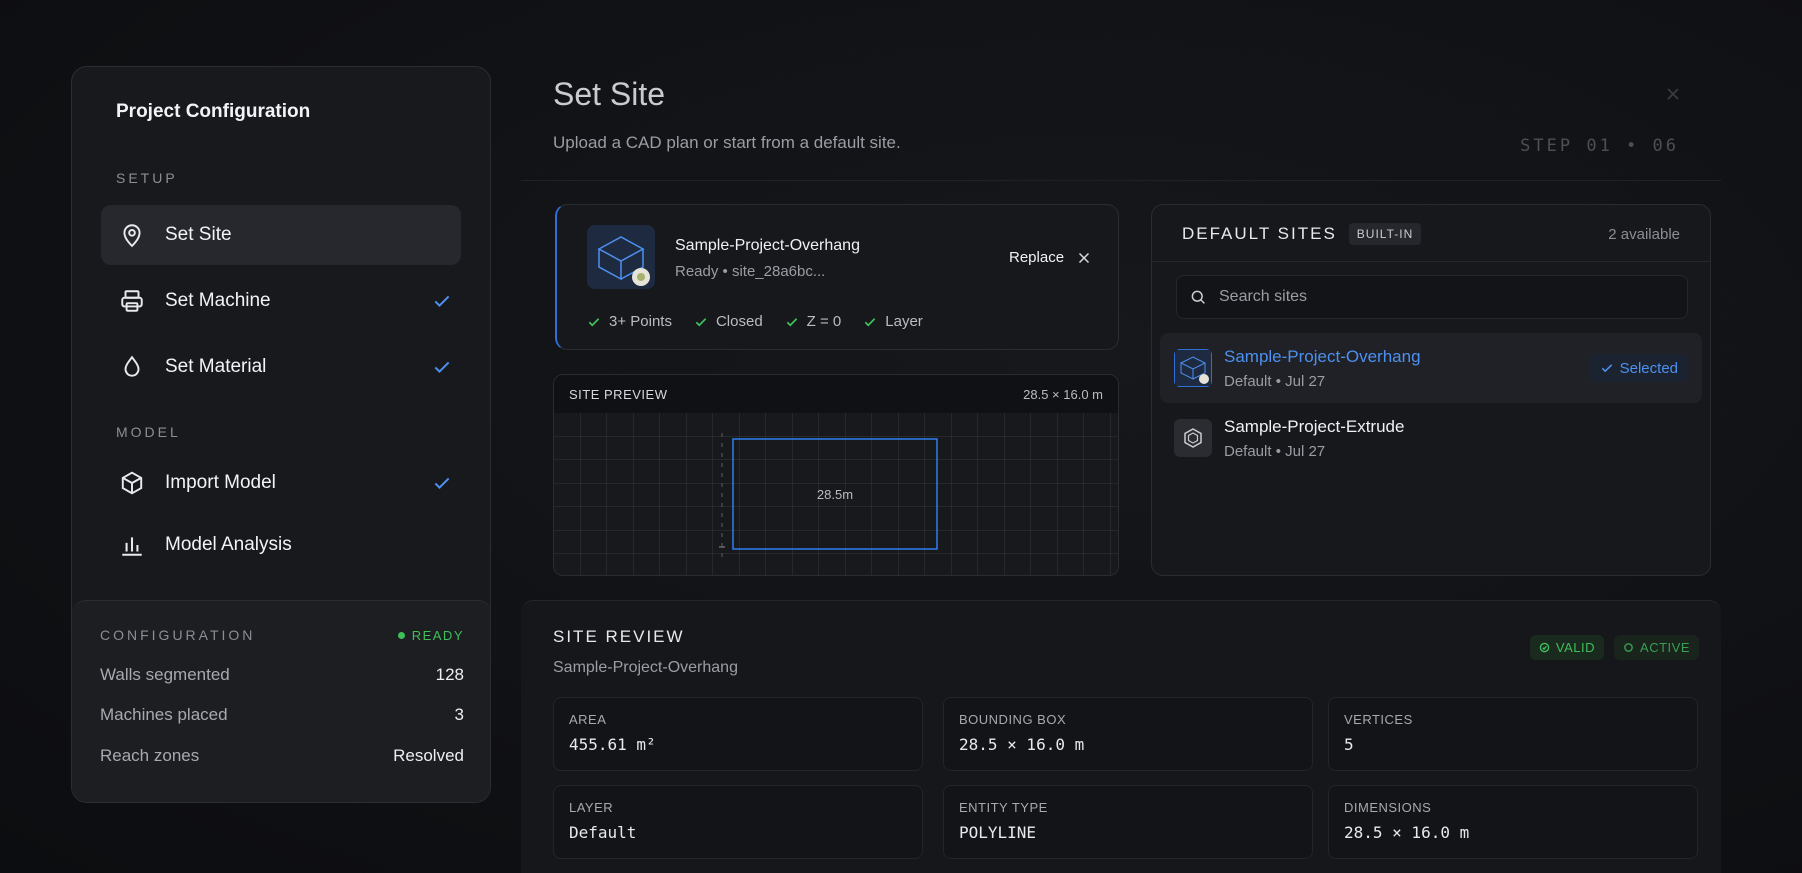 Image resolution: width=1802 pixels, height=873 pixels. What do you see at coordinates (738, 822) in the screenshot?
I see `stat-tile-layer: LAYER Default` at bounding box center [738, 822].